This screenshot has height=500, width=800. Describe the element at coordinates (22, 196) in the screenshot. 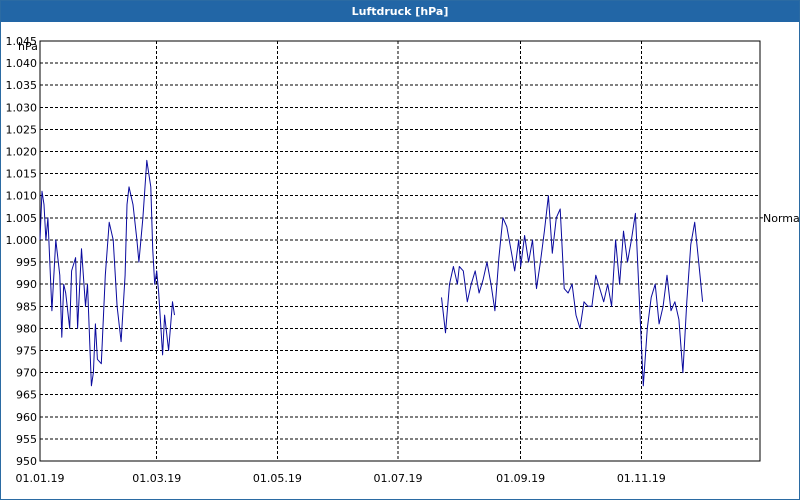

I see `y-tick-label: 1.010` at that location.